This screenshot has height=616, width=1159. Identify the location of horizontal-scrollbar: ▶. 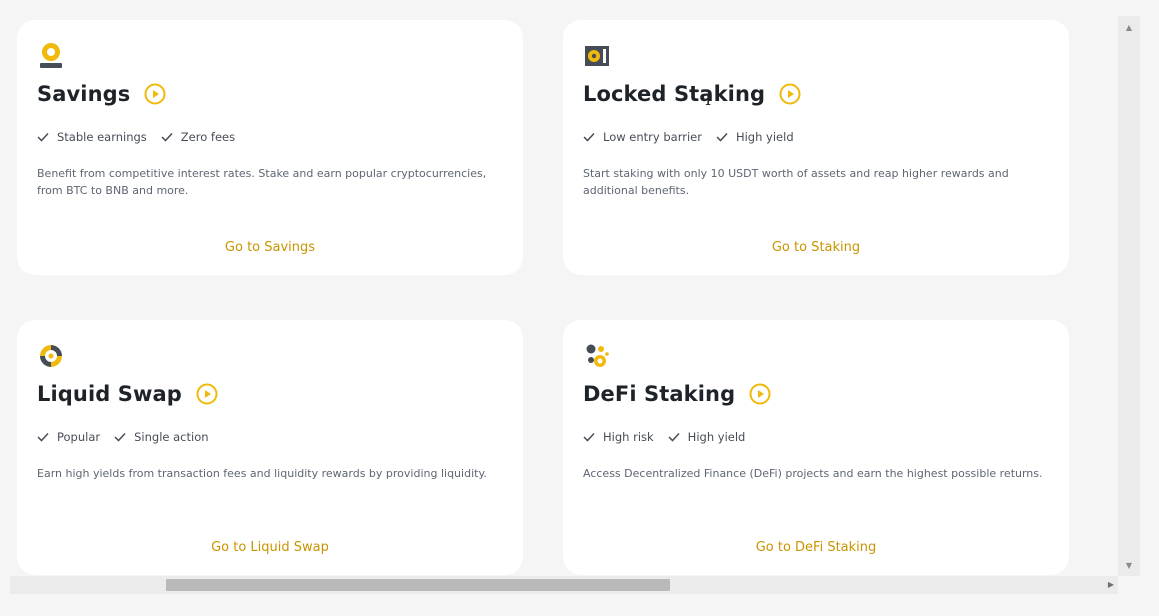
(564, 585).